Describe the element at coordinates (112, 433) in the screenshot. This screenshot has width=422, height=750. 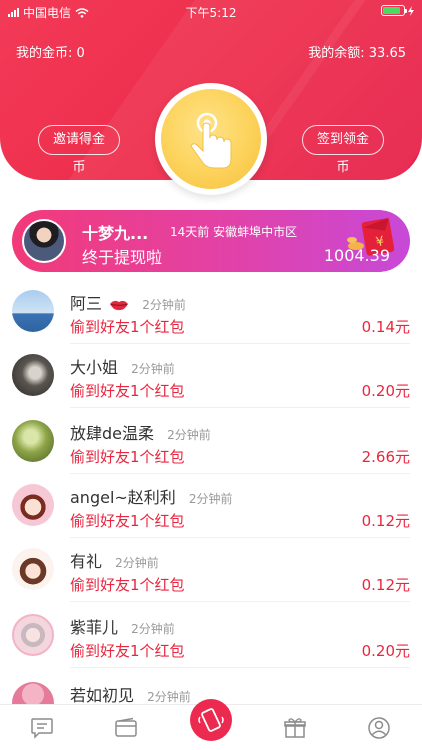
I see `user-name: 放肆de温柔` at that location.